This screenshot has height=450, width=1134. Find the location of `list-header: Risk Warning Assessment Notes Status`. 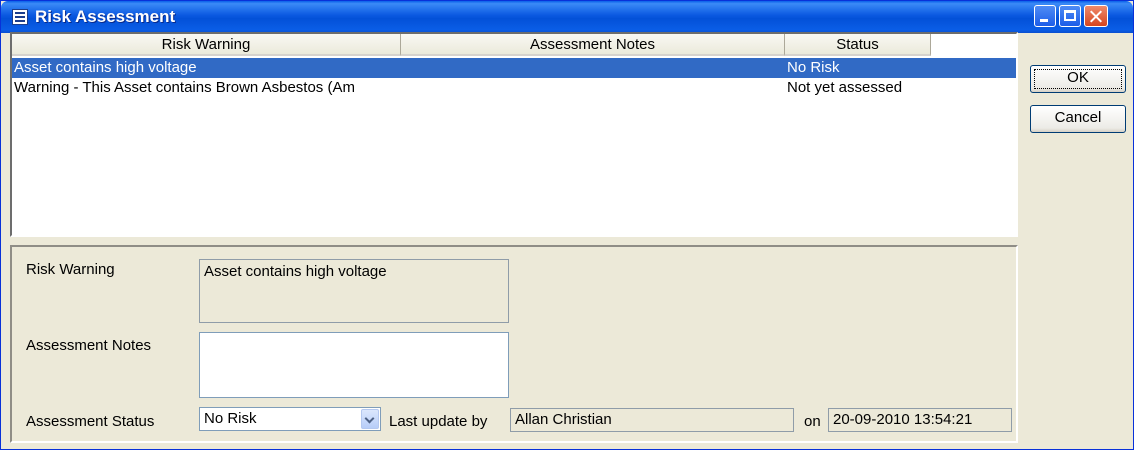

list-header: Risk Warning Assessment Notes Status is located at coordinates (514, 45).